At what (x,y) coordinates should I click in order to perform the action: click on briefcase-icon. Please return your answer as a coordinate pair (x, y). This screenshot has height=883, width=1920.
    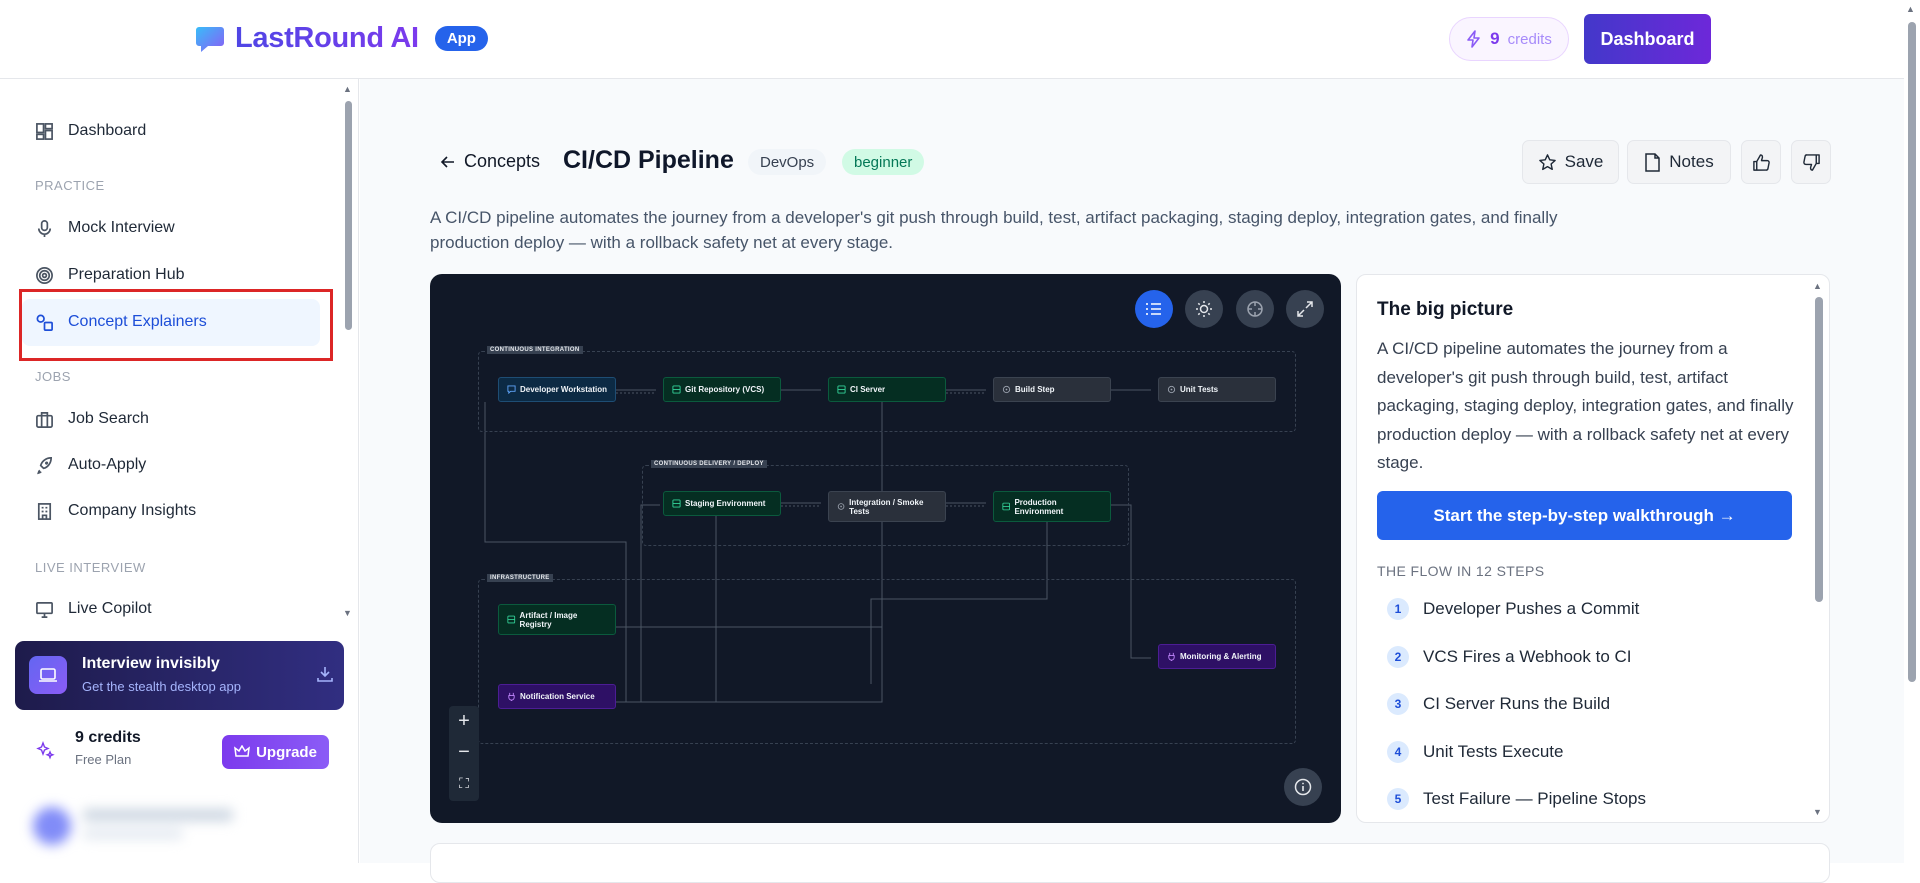
    Looking at the image, I should click on (44, 419).